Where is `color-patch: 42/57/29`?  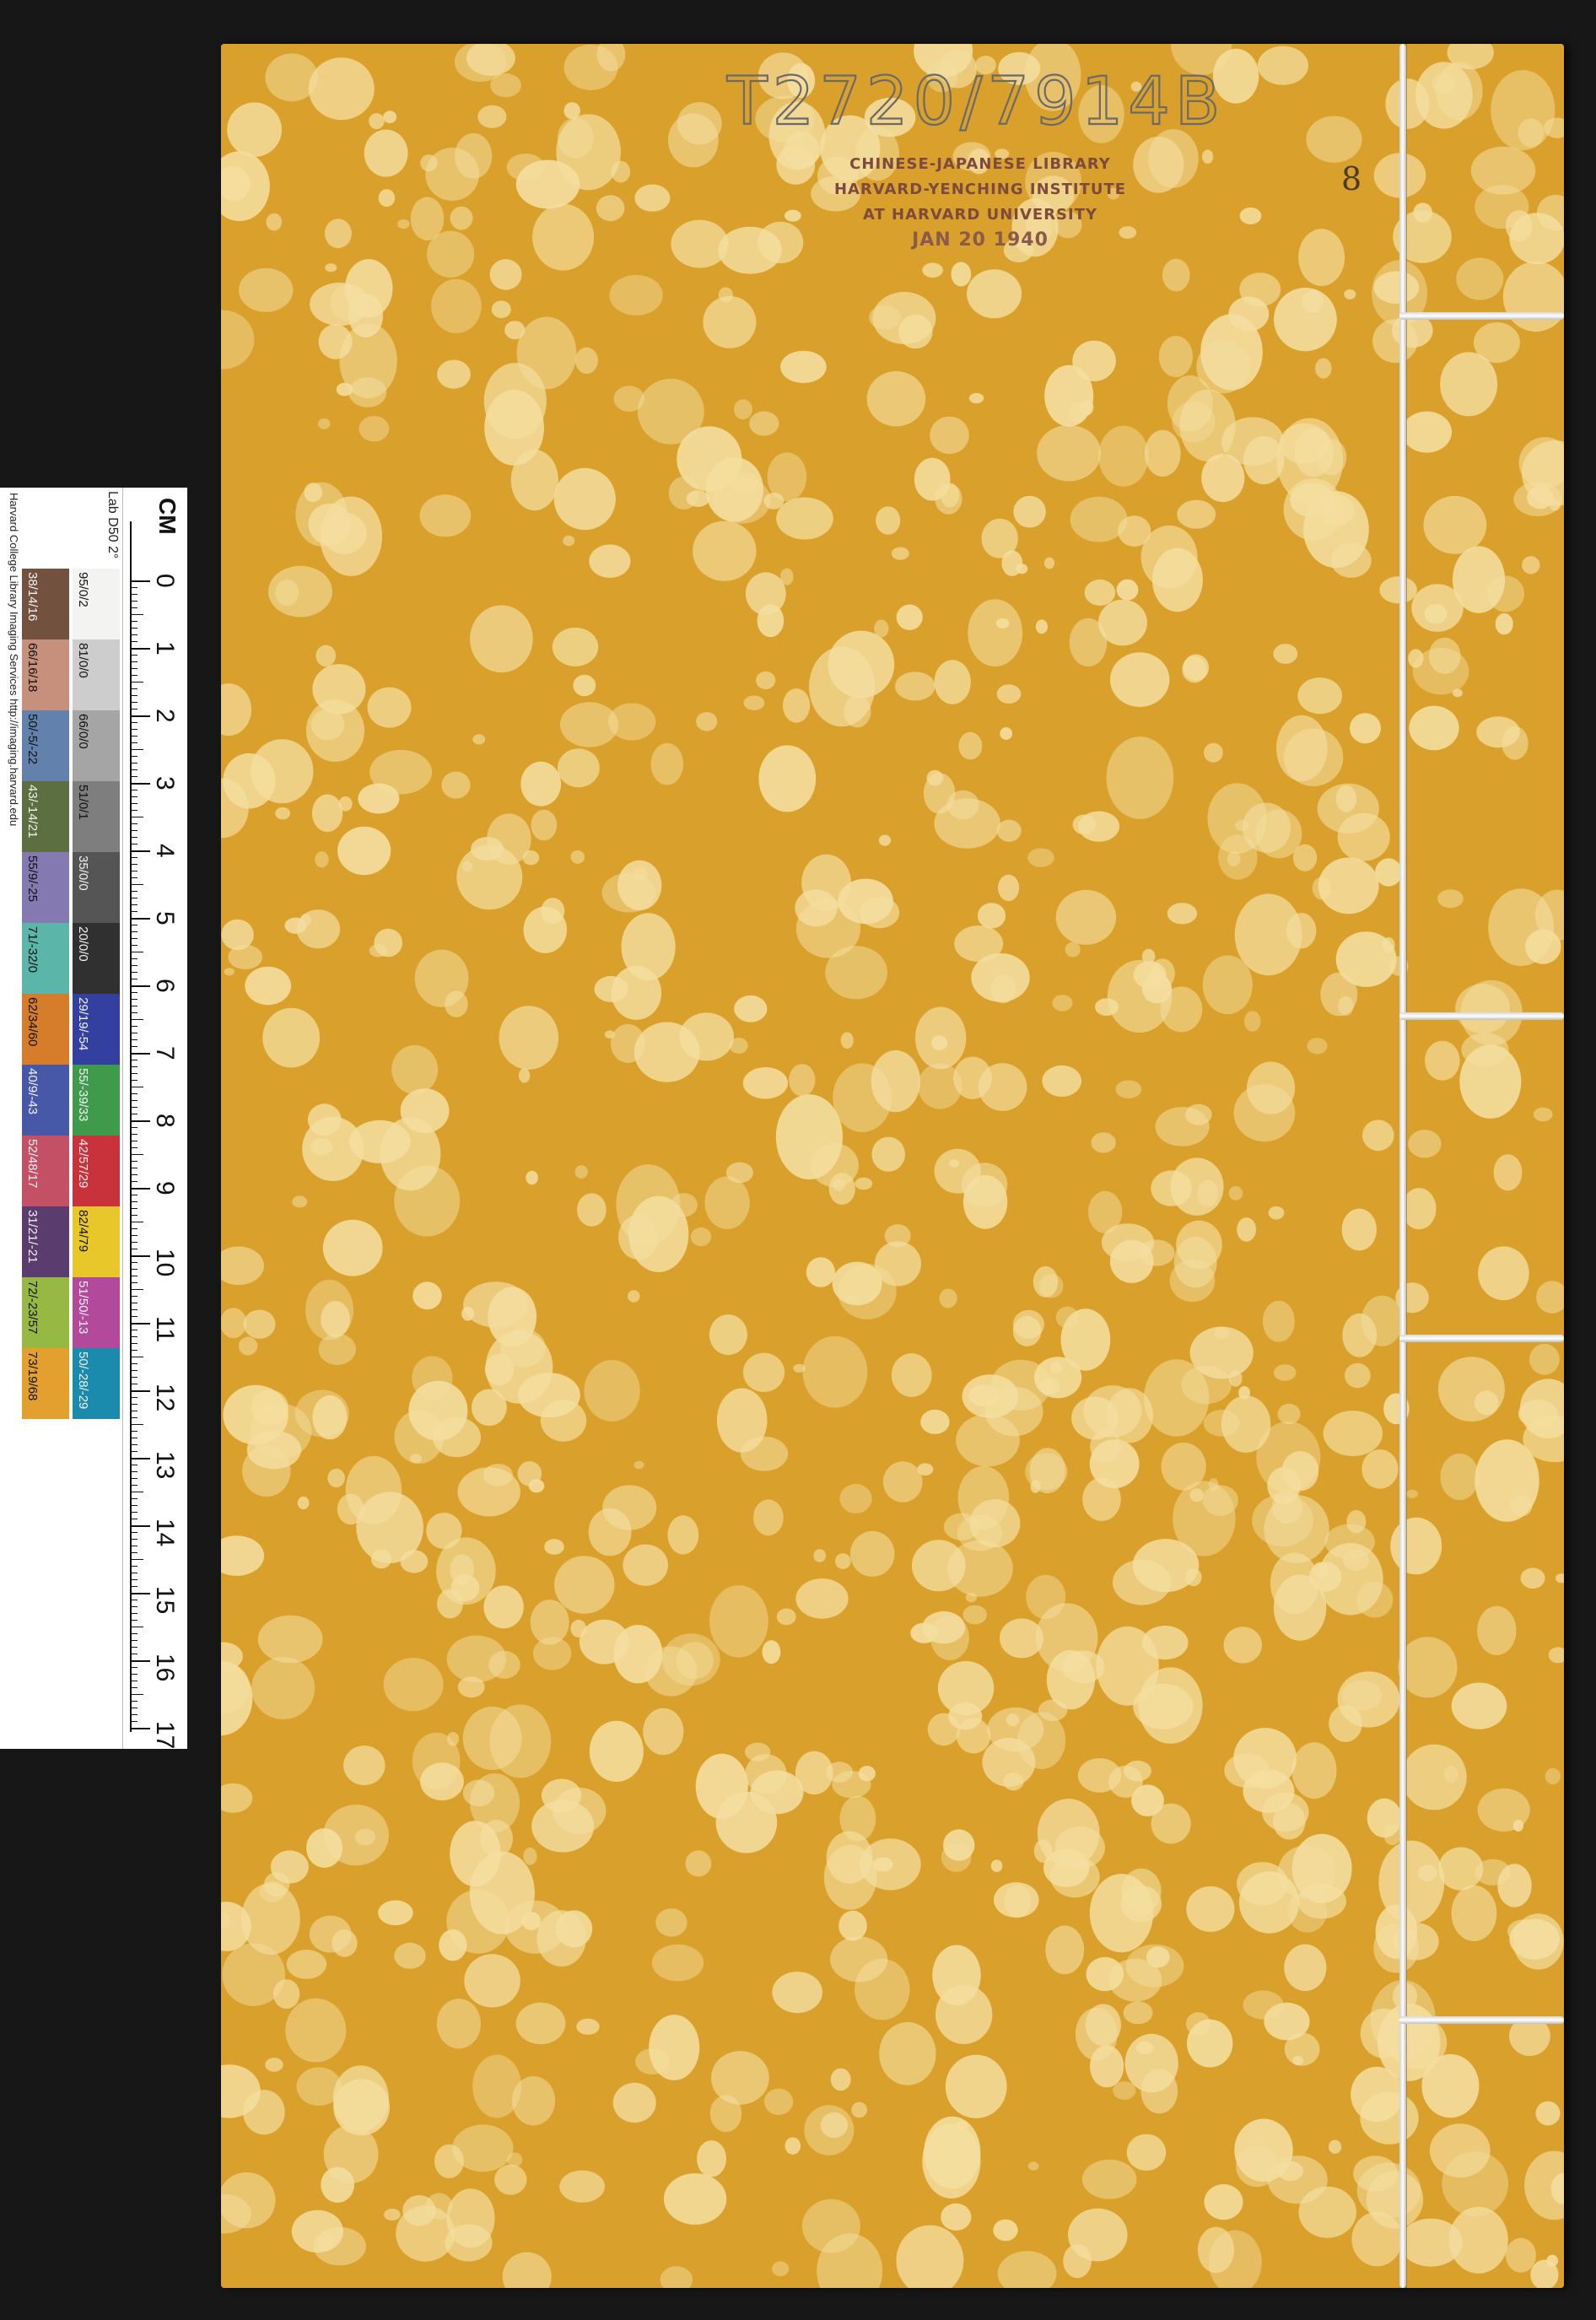 color-patch: 42/57/29 is located at coordinates (96, 1171).